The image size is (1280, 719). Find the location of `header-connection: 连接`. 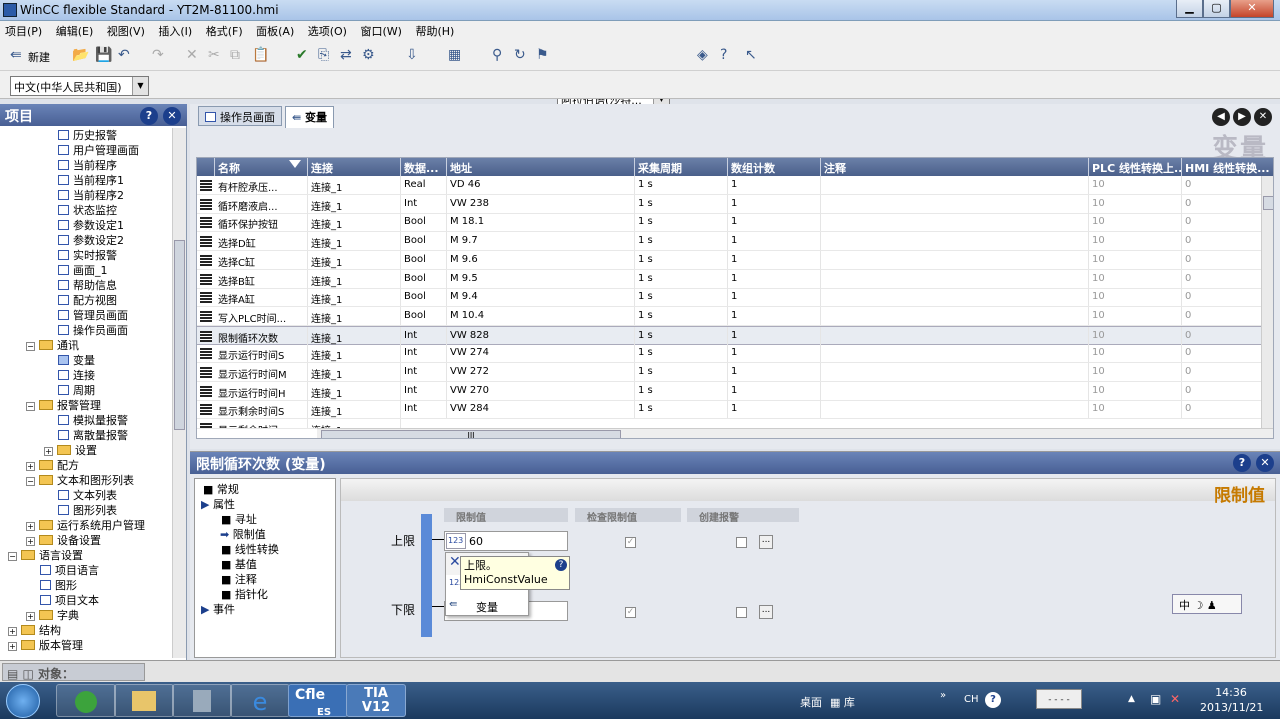

header-connection: 连接 is located at coordinates (354, 167).